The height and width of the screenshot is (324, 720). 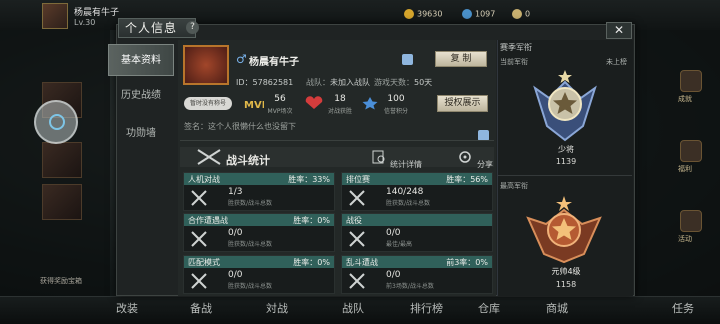 I want to click on wins-value: 18, so click(x=340, y=99).